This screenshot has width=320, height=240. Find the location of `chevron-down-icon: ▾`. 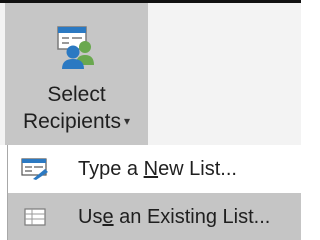

chevron-down-icon: ▾ is located at coordinates (127, 121).